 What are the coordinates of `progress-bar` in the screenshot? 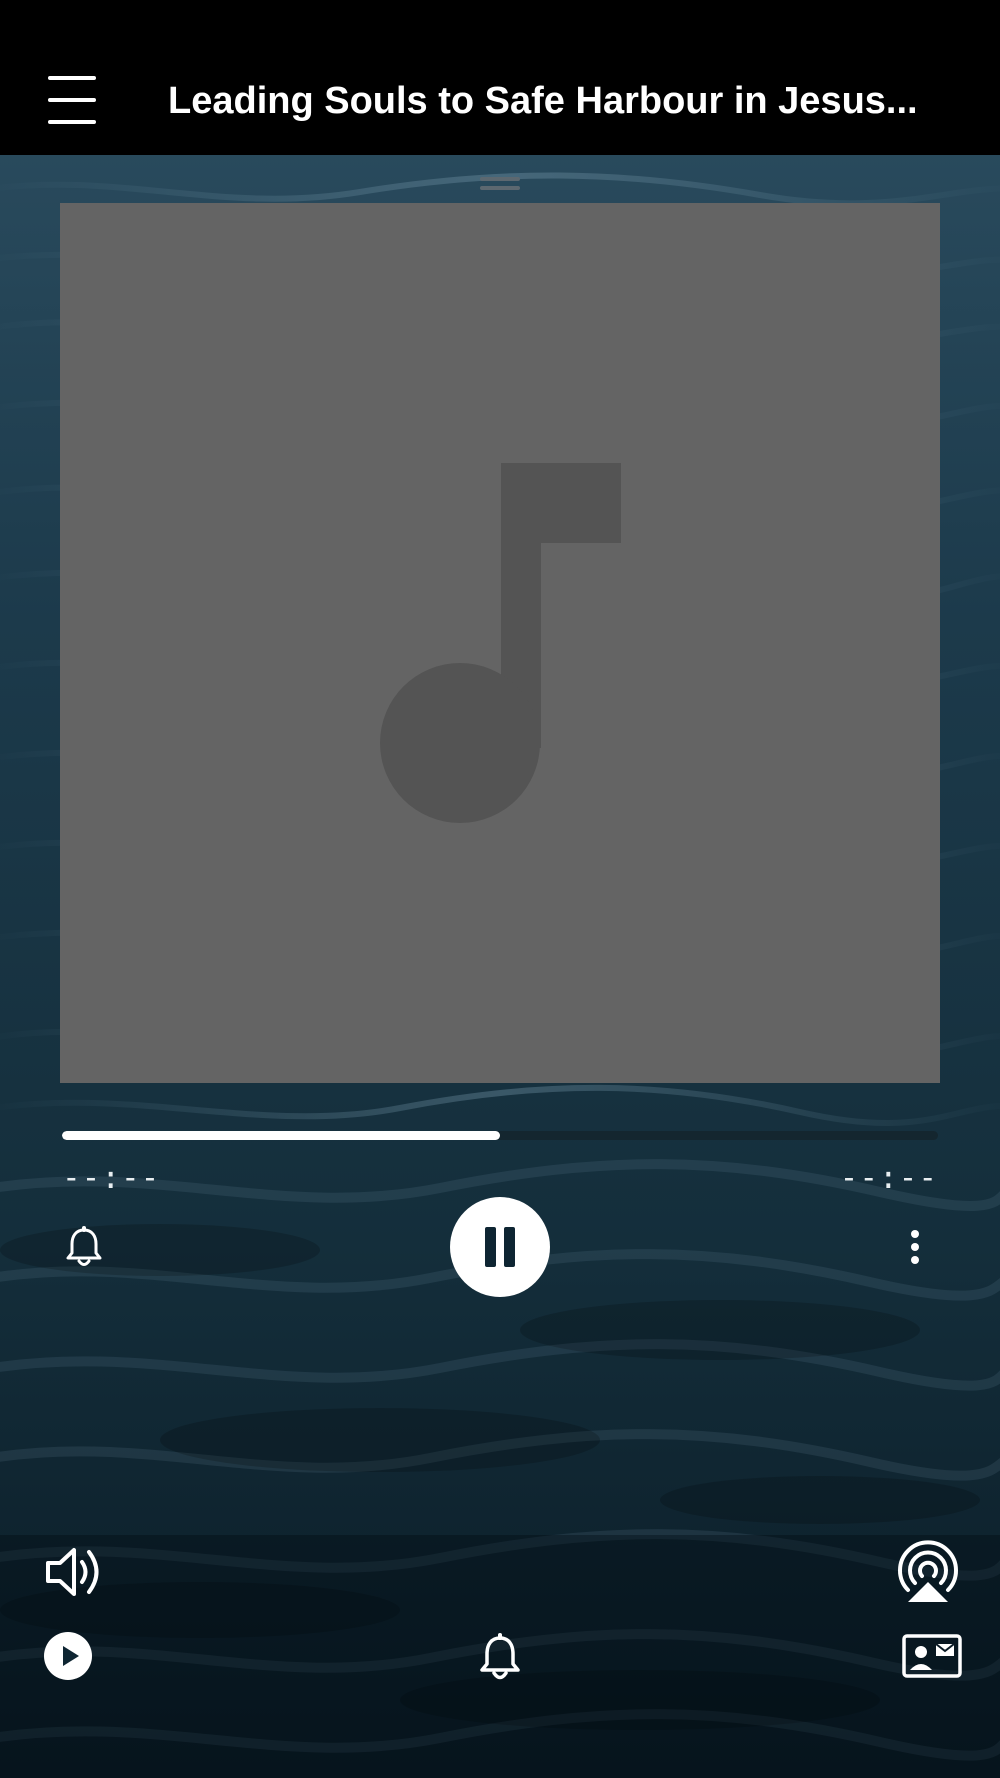 It's located at (500, 1135).